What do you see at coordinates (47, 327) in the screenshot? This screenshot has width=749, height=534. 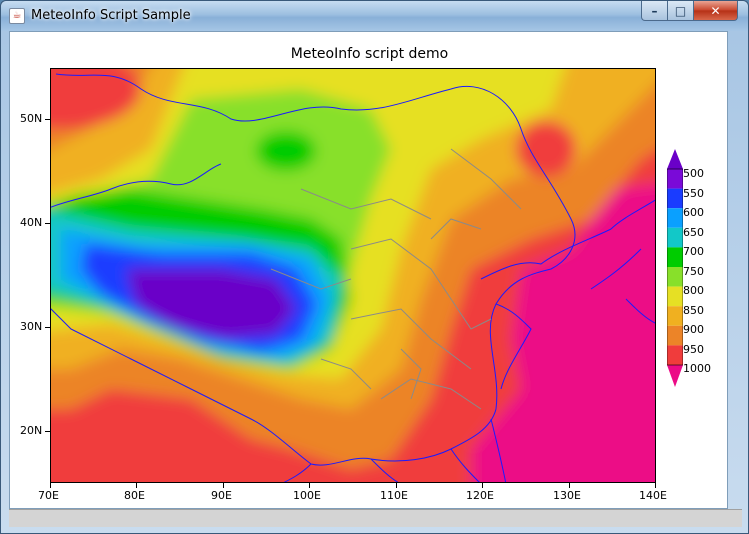 I see `y-tick-30N` at bounding box center [47, 327].